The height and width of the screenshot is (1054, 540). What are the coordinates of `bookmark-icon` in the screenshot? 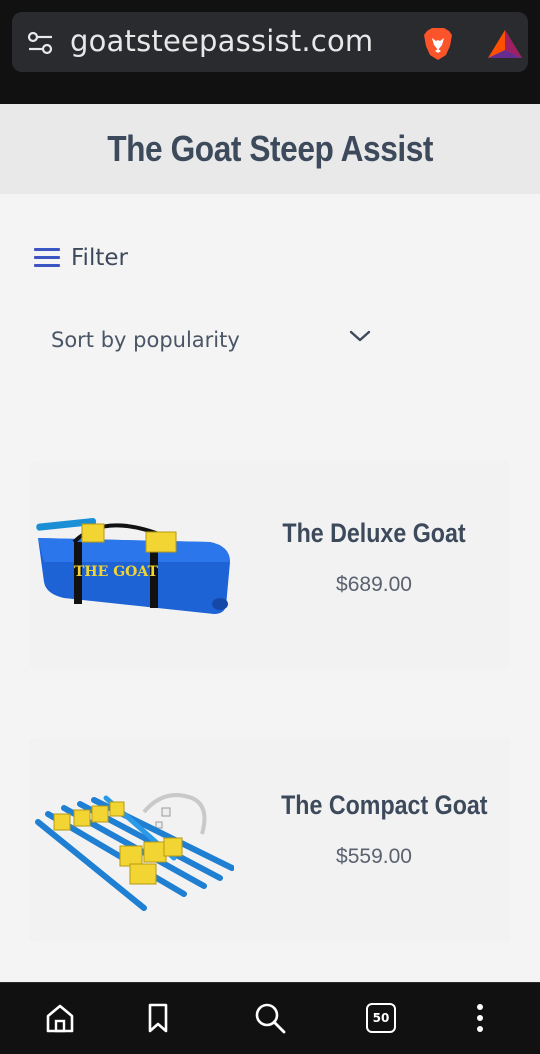 It's located at (158, 1018).